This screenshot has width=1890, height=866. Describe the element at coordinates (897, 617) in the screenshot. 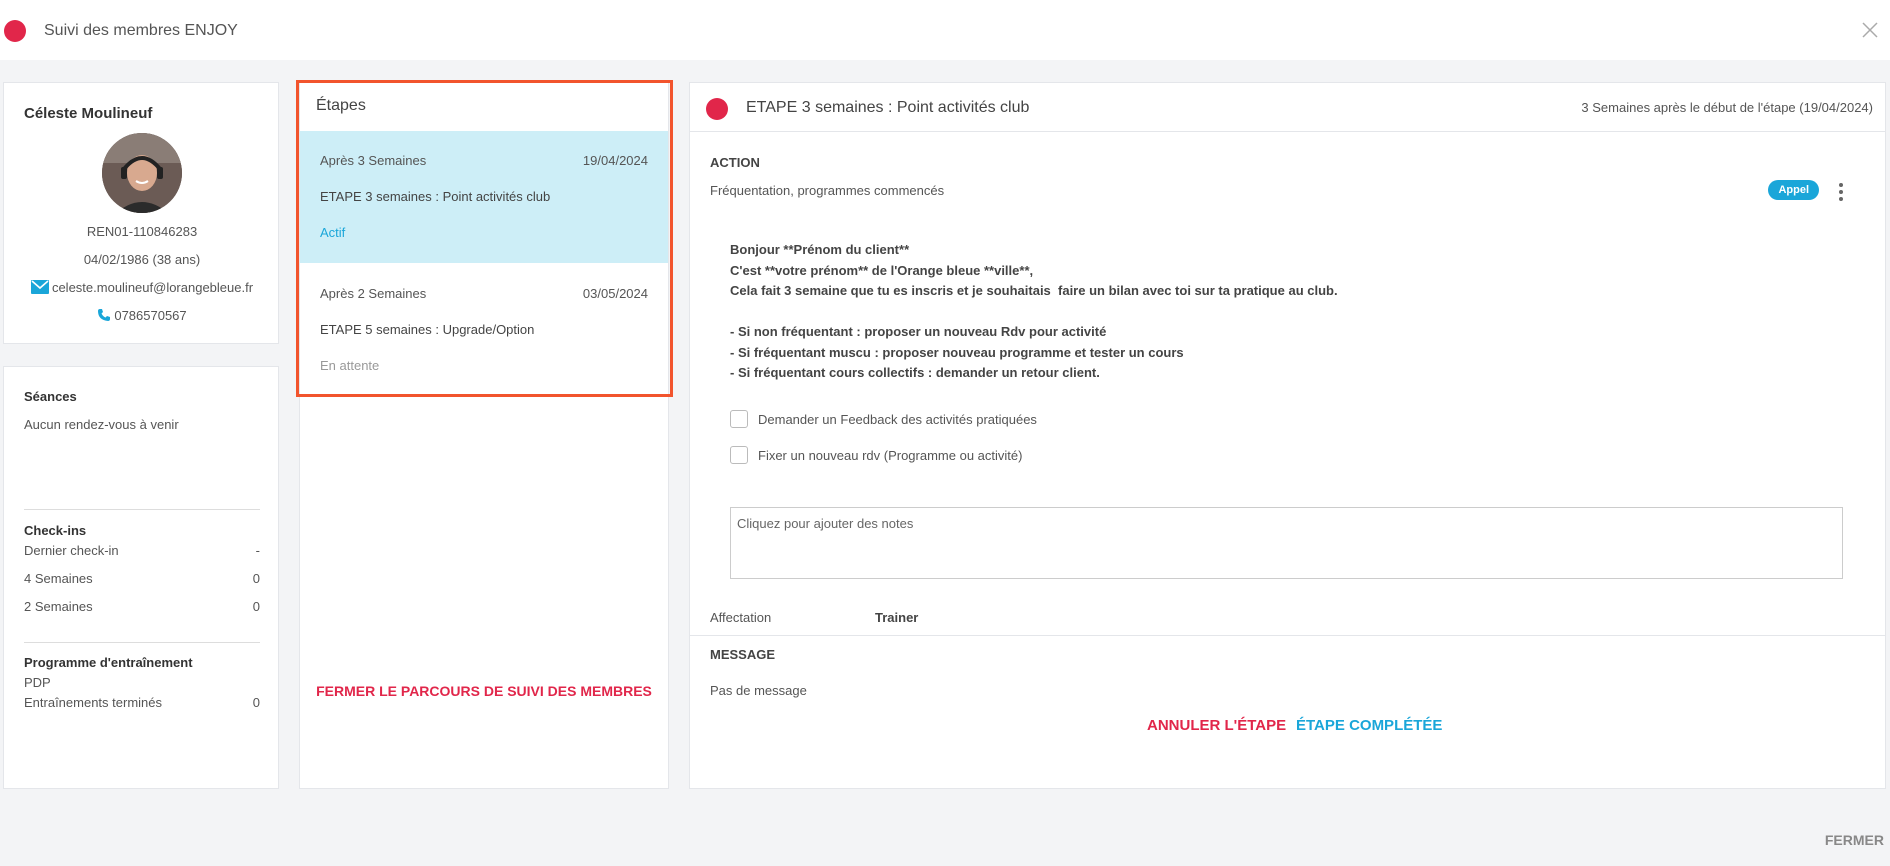

I see `affectation-value: Trainer` at that location.